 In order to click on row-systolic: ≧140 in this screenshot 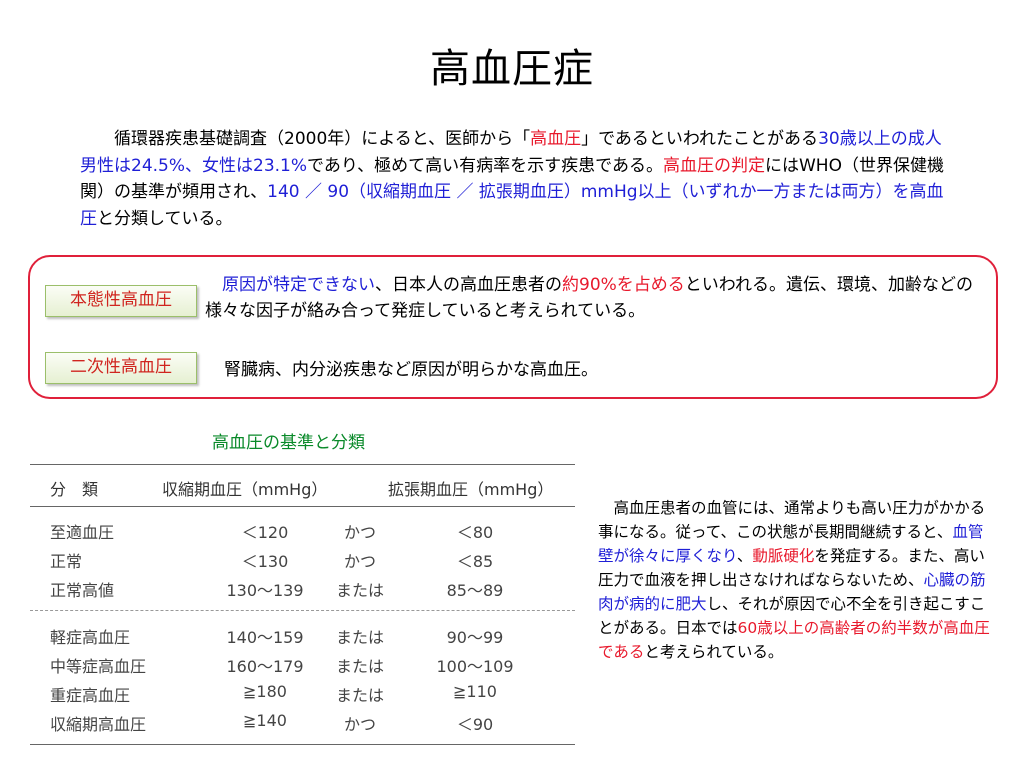, I will do `click(265, 720)`.